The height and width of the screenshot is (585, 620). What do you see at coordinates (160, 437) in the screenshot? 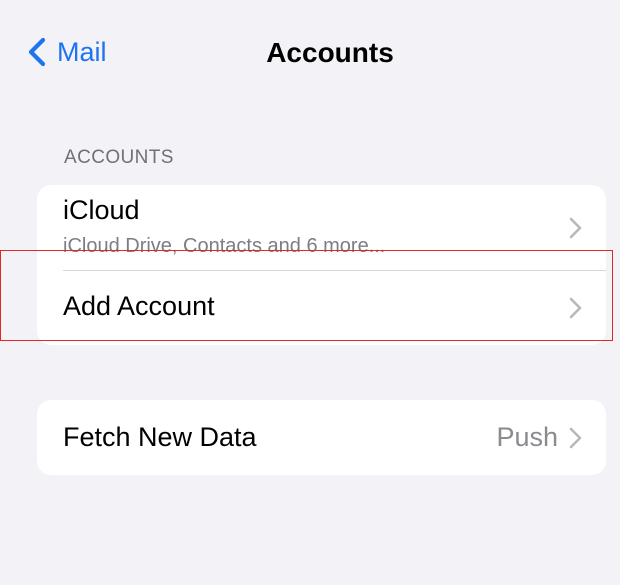
I see `fetch-new-data-title: Fetch New Data` at bounding box center [160, 437].